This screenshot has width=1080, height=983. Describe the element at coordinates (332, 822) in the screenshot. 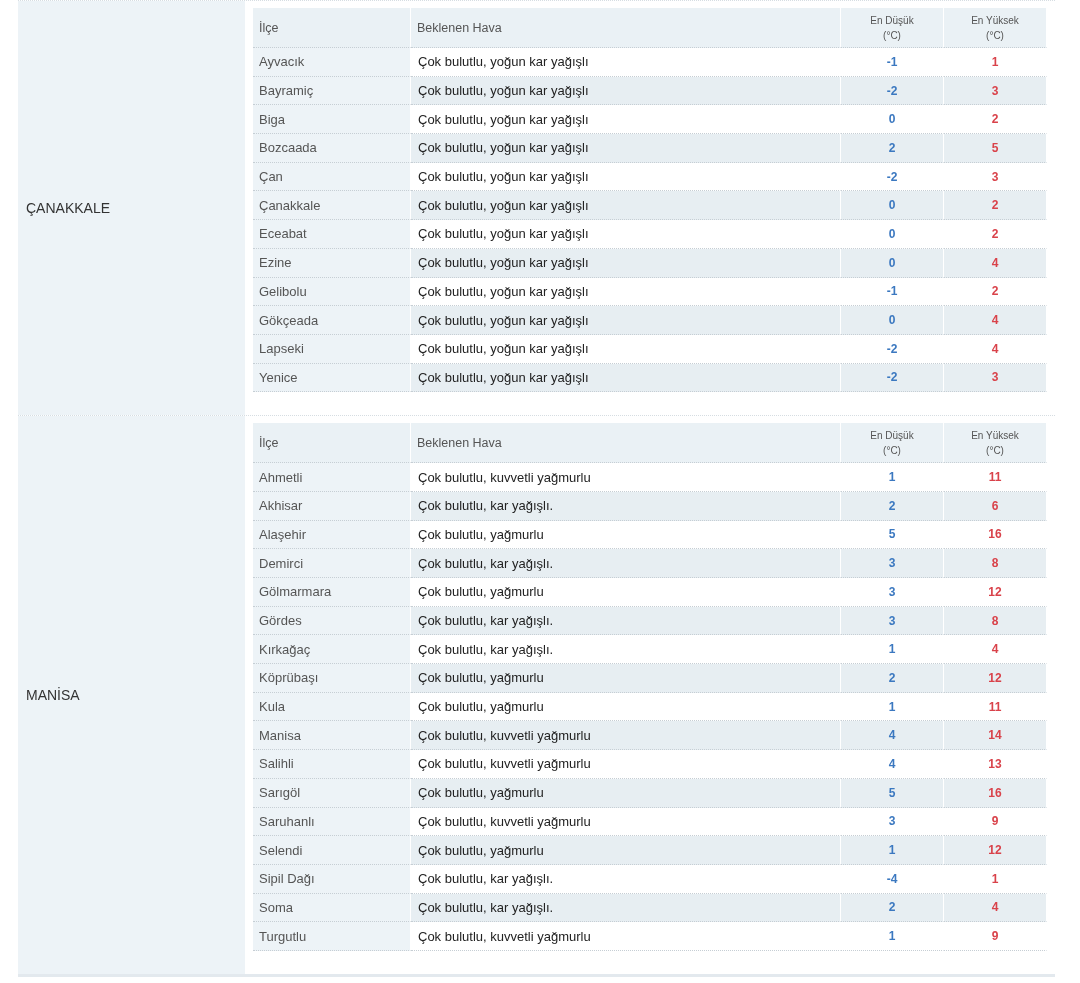

I see `table-cell: Saruhanlı` at that location.